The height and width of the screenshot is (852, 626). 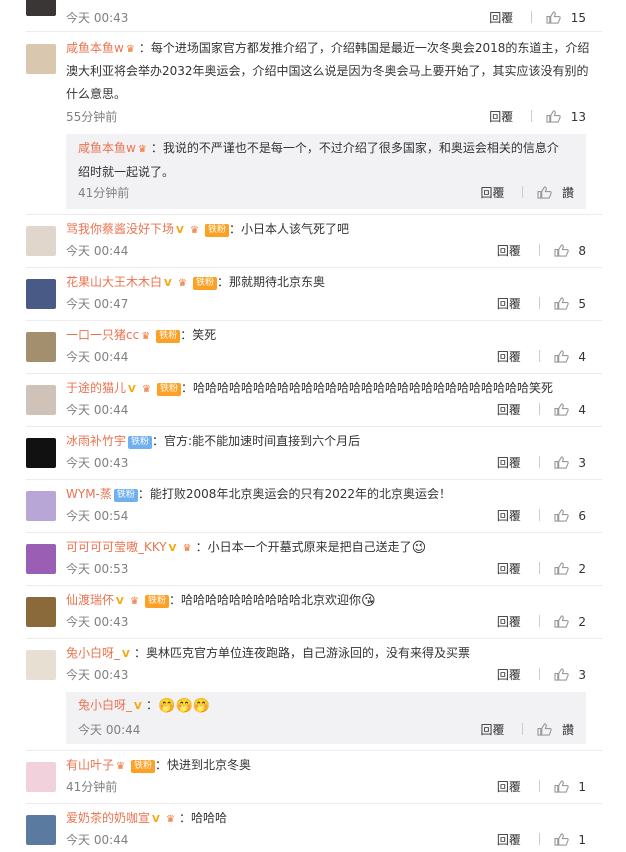 I want to click on crown-icon: ♛, so click(x=194, y=230).